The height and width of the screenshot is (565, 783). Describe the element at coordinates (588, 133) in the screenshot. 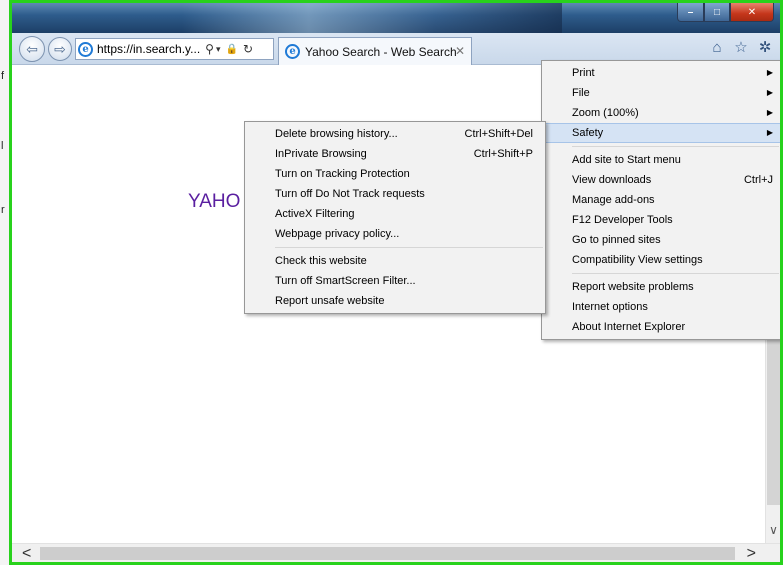

I see `menu-item-label: Safety` at that location.